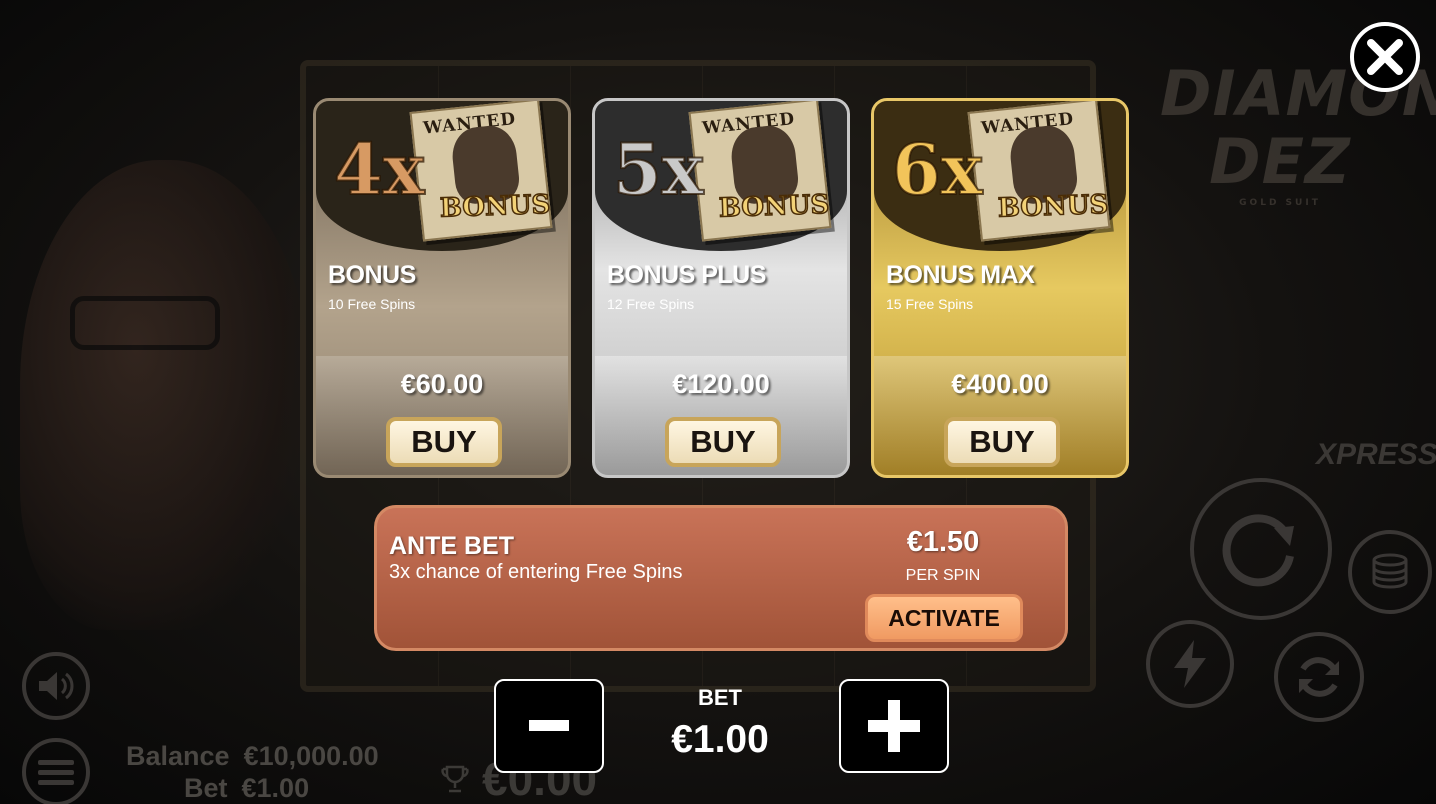 The height and width of the screenshot is (804, 1436). What do you see at coordinates (1258, 550) in the screenshot?
I see `spin-icon` at bounding box center [1258, 550].